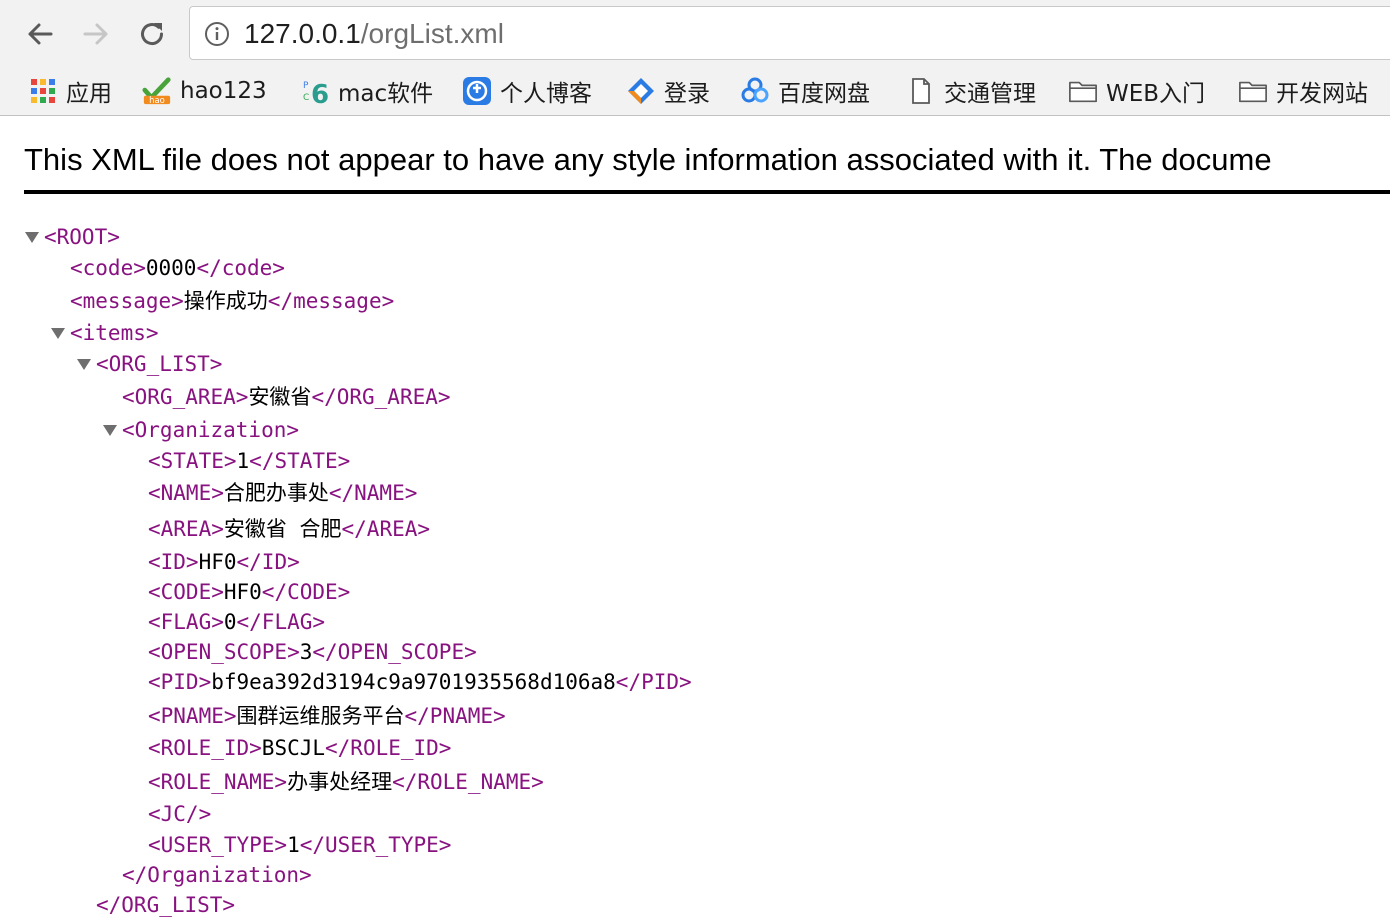  What do you see at coordinates (217, 34) in the screenshot?
I see `info-circle-icon` at bounding box center [217, 34].